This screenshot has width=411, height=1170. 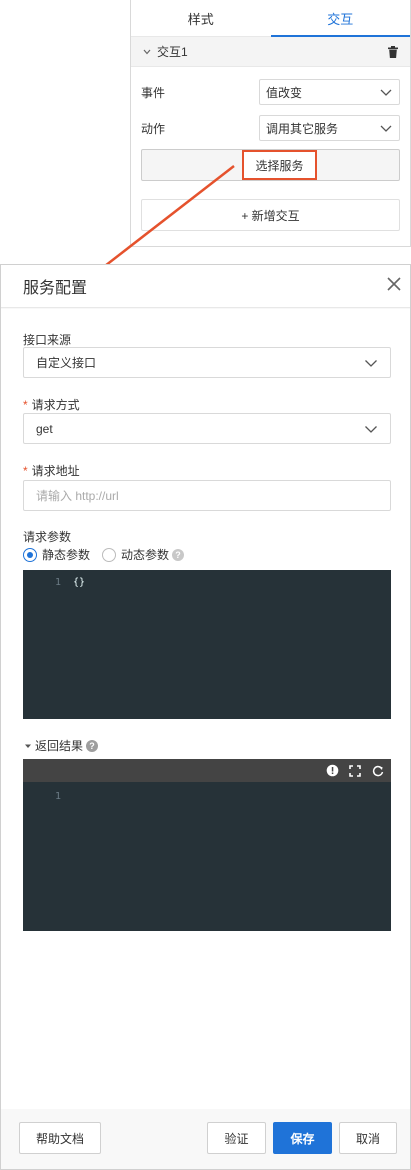 I want to click on result-editor-toolbar, so click(x=207, y=770).